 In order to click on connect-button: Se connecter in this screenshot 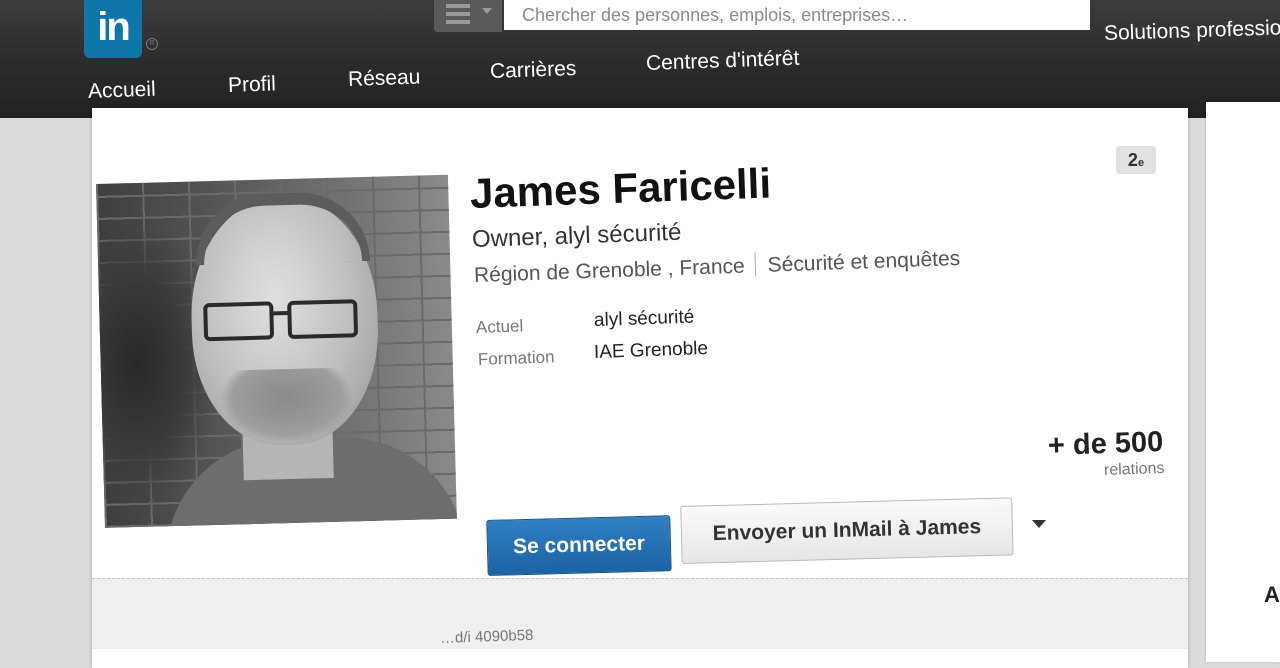, I will do `click(579, 545)`.